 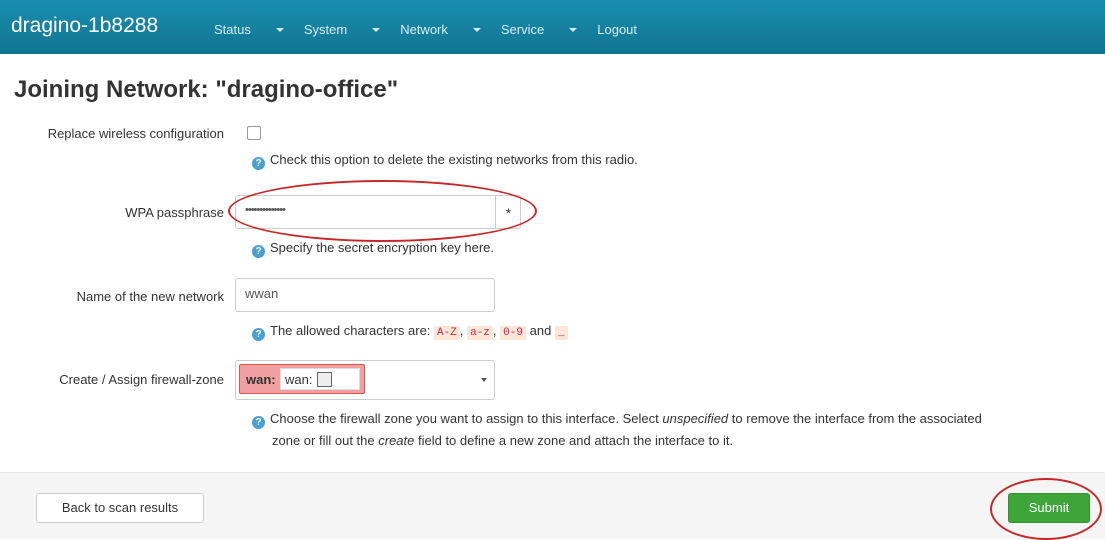 I want to click on page-title: Joining Network: "dragino-office", so click(x=206, y=89).